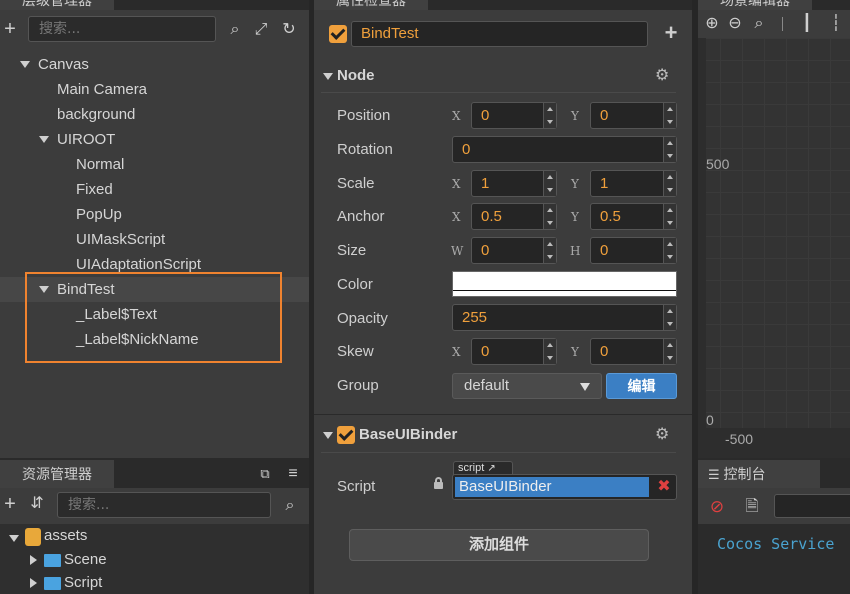 The width and height of the screenshot is (850, 594). I want to click on refresh-icon: ↻, so click(289, 30).